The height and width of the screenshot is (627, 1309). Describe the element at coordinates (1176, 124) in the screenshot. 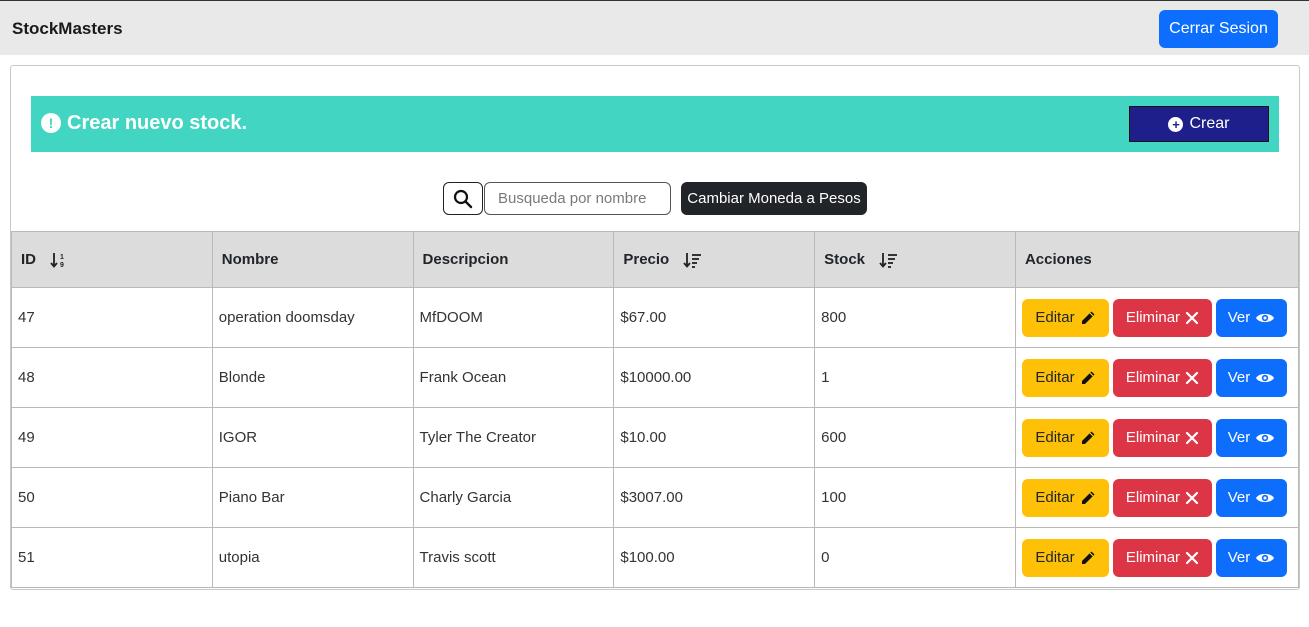

I see `plus-circle-icon: +` at that location.